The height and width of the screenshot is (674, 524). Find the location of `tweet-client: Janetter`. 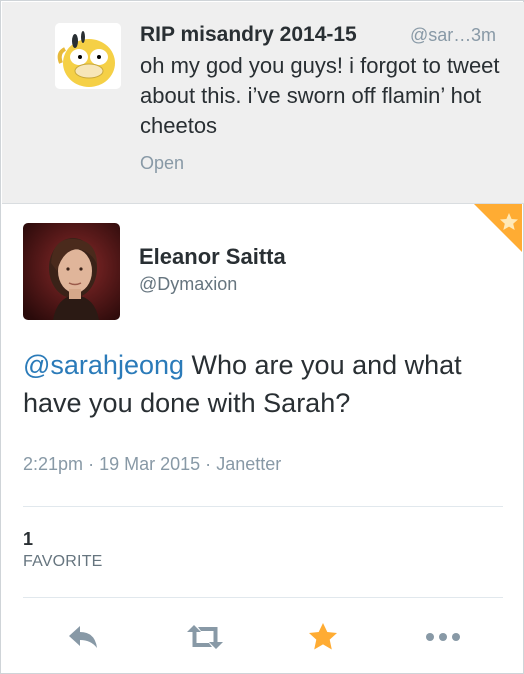

tweet-client: Janetter is located at coordinates (248, 464).